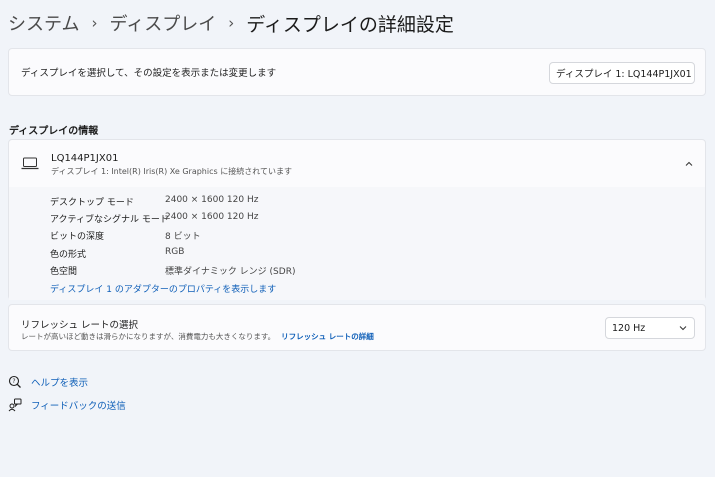 Image resolution: width=715 pixels, height=477 pixels. What do you see at coordinates (68, 255) in the screenshot?
I see `property-label: 色の形式` at bounding box center [68, 255].